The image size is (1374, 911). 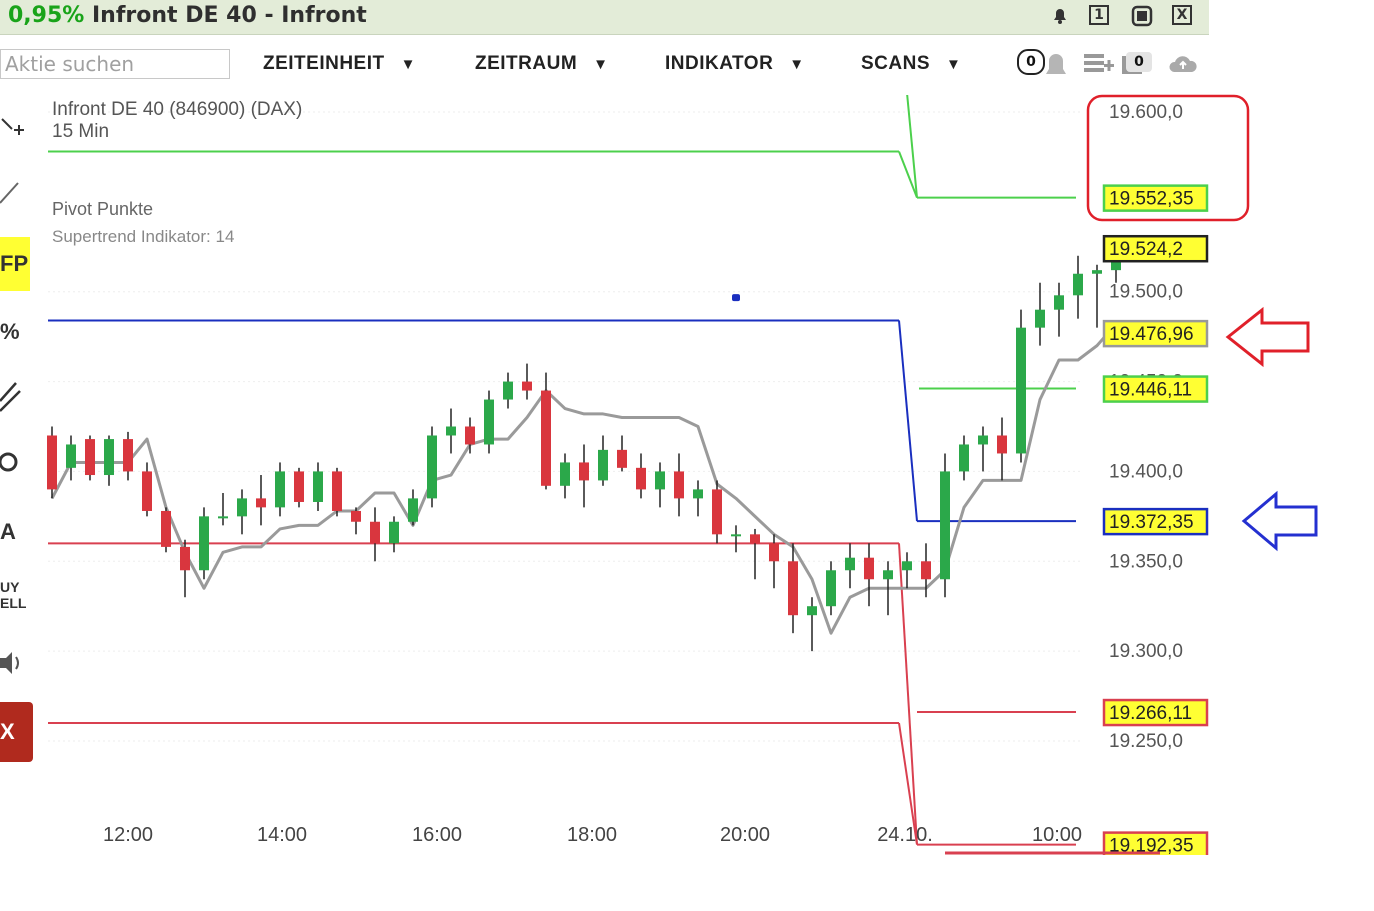 I want to click on menu-label: INDIKATOR, so click(x=719, y=63).